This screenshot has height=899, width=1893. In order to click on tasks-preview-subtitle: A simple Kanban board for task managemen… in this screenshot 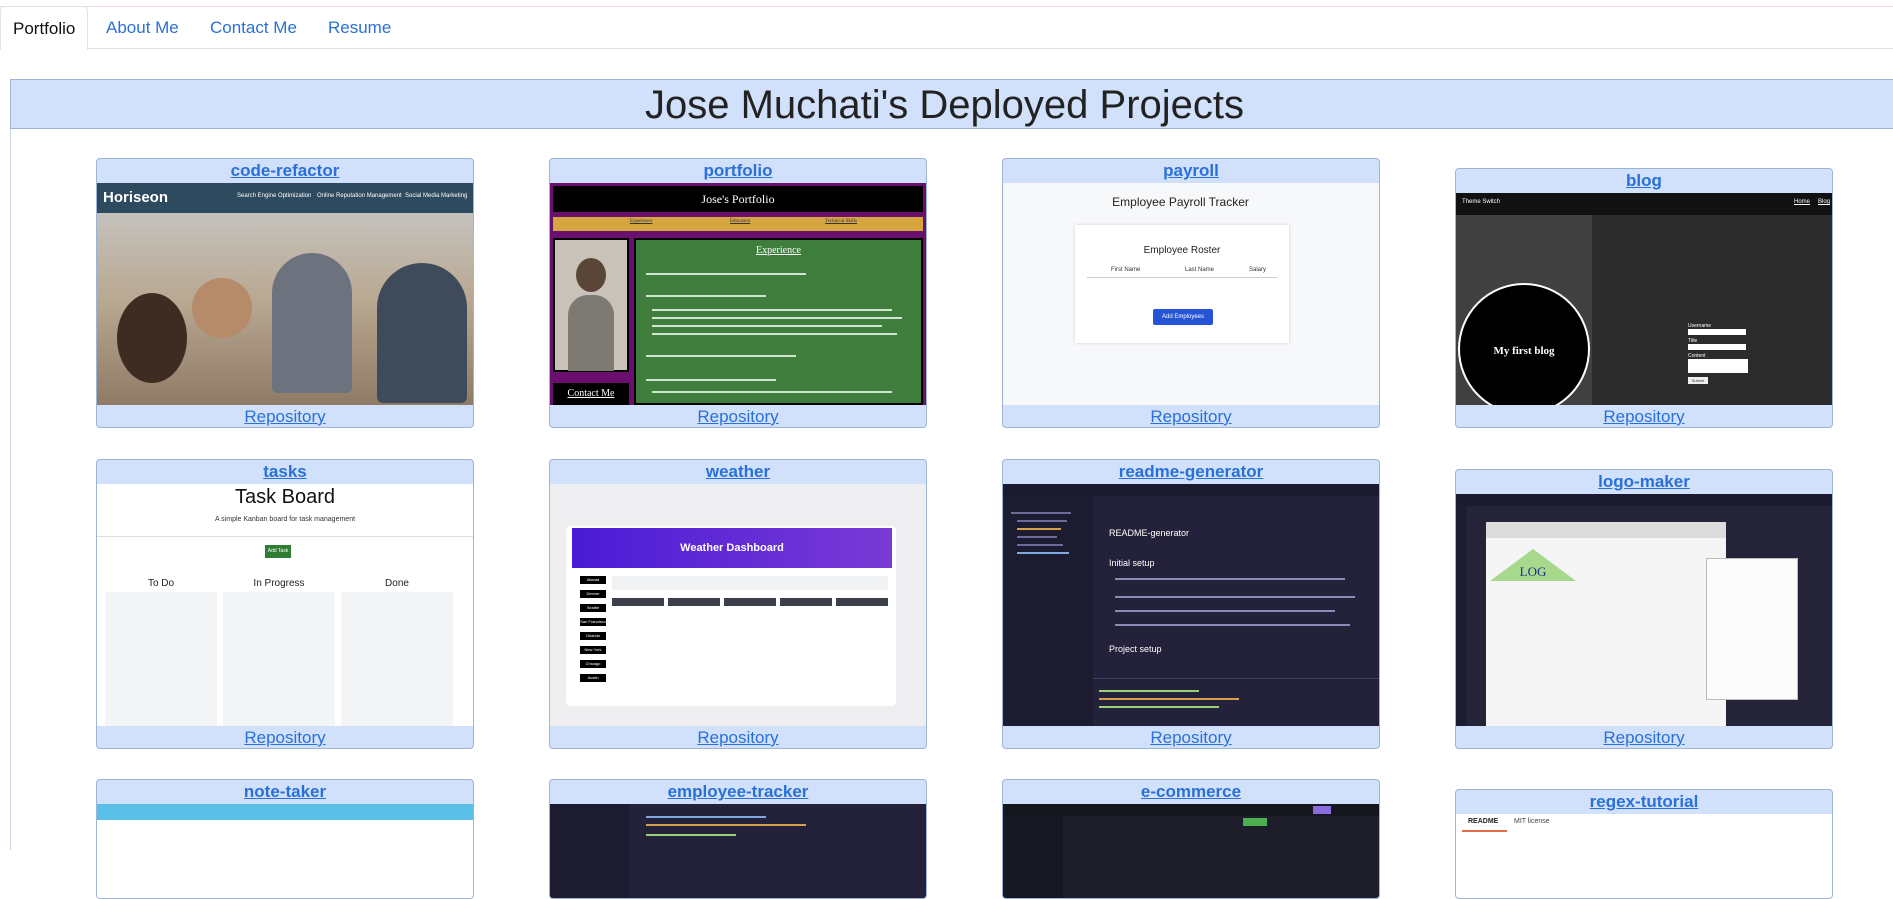, I will do `click(285, 519)`.